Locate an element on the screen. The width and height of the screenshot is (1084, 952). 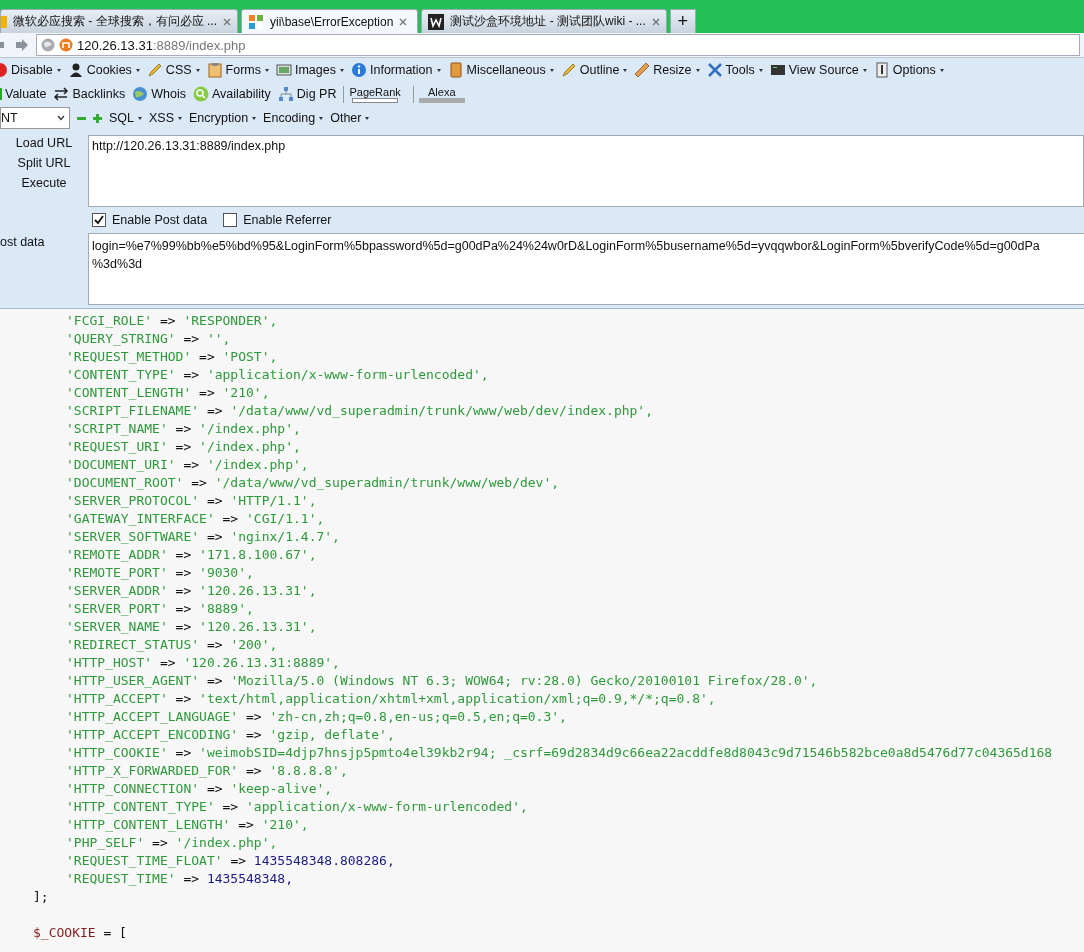
switch-icon is located at coordinates (881, 70).